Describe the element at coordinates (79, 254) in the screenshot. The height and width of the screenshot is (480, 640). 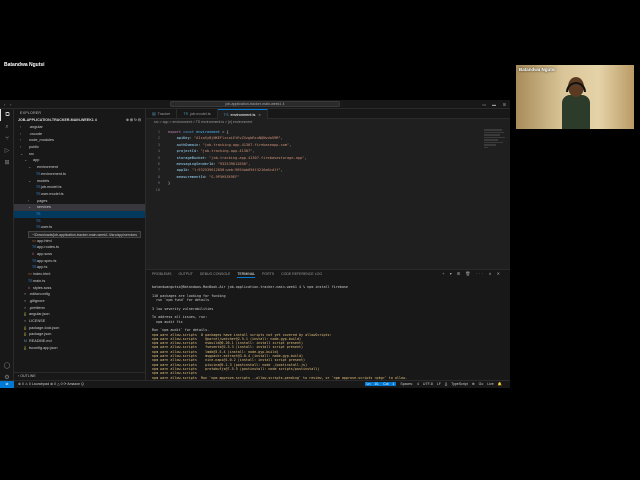
I see `tree-item: # app.scss` at that location.